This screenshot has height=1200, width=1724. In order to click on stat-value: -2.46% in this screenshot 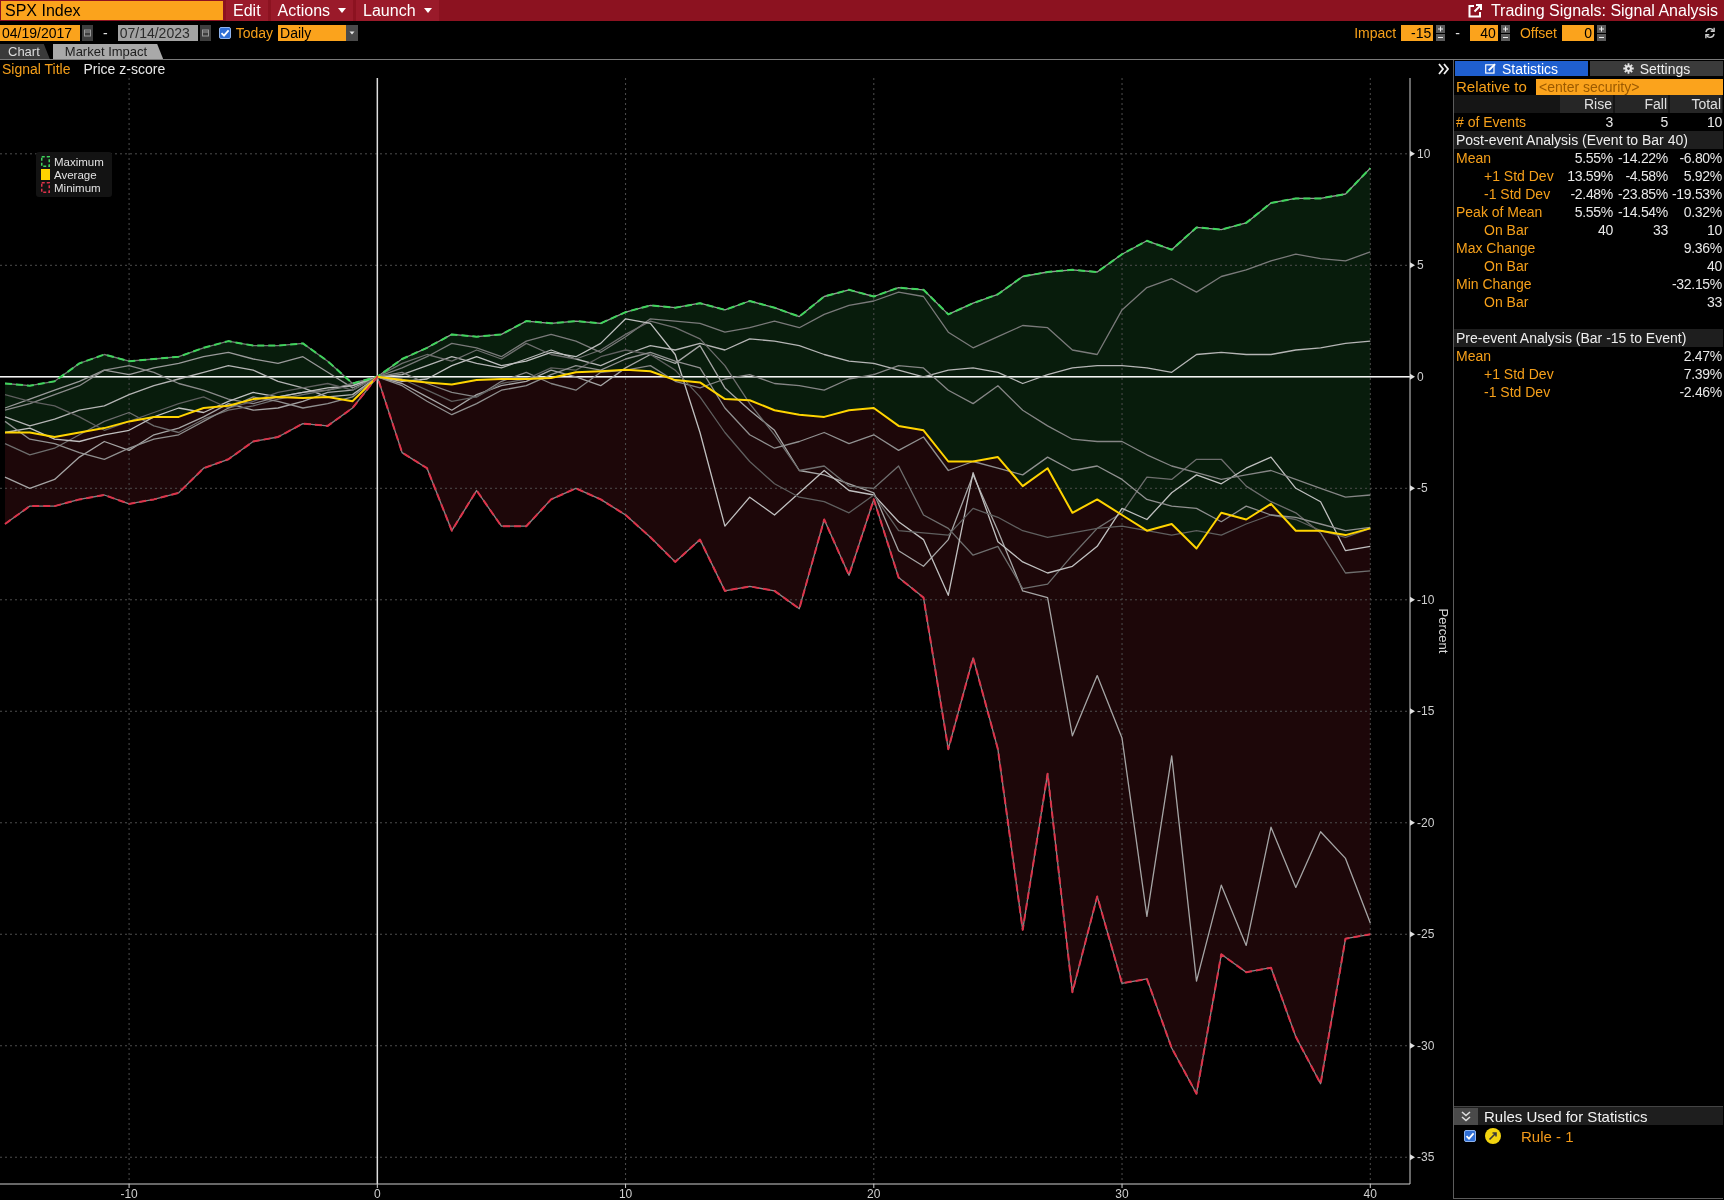, I will do `click(1700, 392)`.